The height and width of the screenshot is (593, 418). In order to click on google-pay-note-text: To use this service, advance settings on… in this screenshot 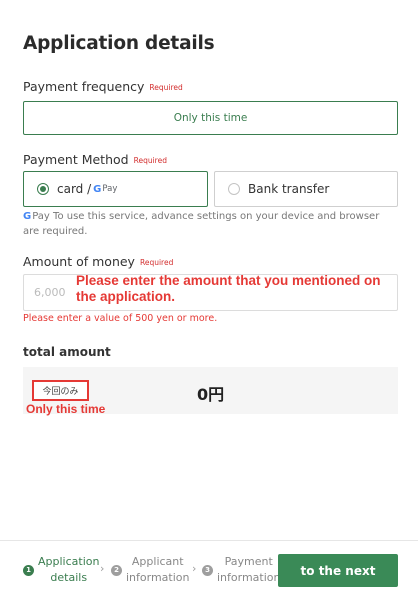, I will do `click(201, 224)`.